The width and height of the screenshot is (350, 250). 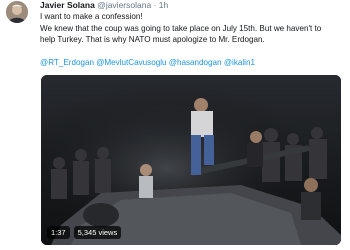 I want to click on mention-link: @MevlutCavusoglu, so click(x=131, y=62).